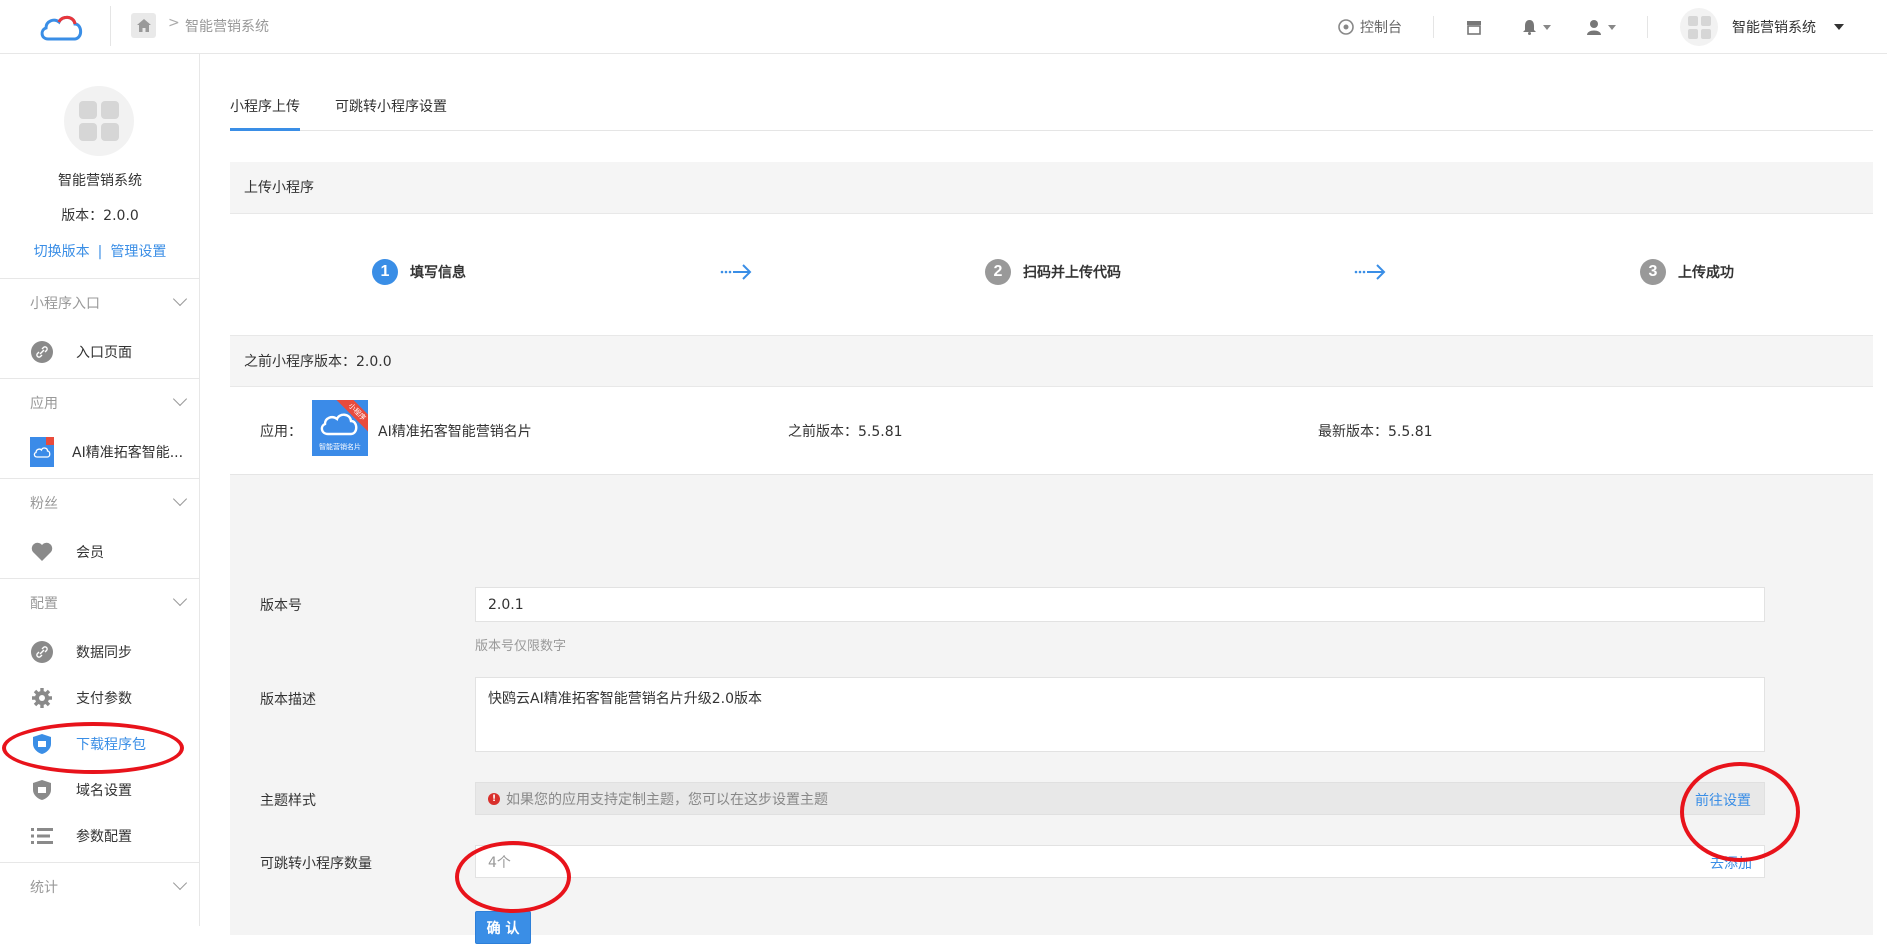  I want to click on step-3: 3 上传成功, so click(1687, 272).